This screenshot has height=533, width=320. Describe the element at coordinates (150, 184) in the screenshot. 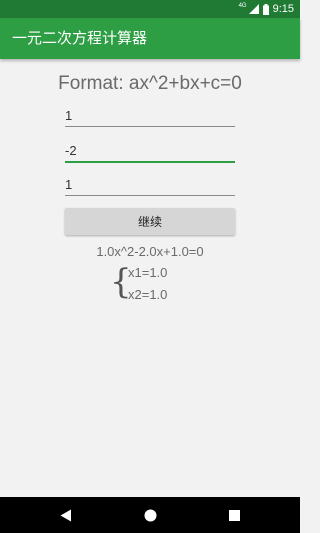

I see `coefficient-c-input` at that location.